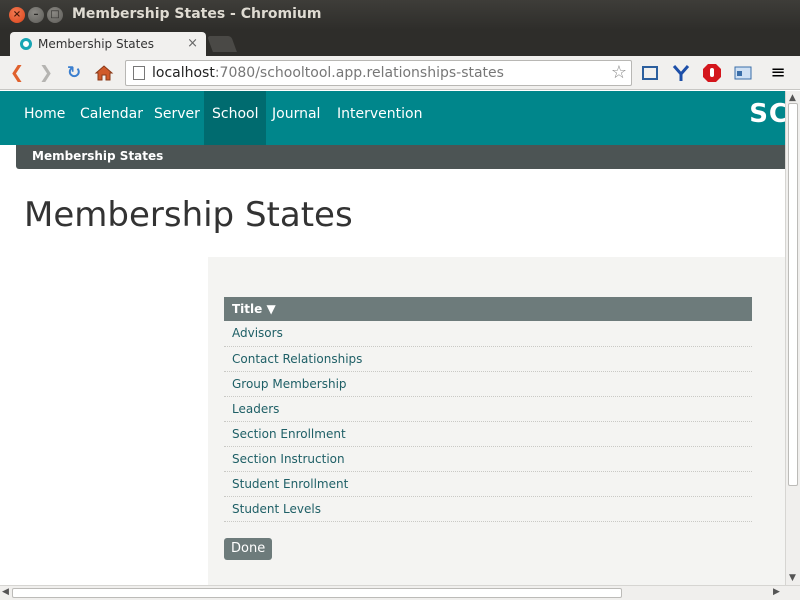 This screenshot has width=800, height=600. I want to click on menu-icon: ≡, so click(778, 73).